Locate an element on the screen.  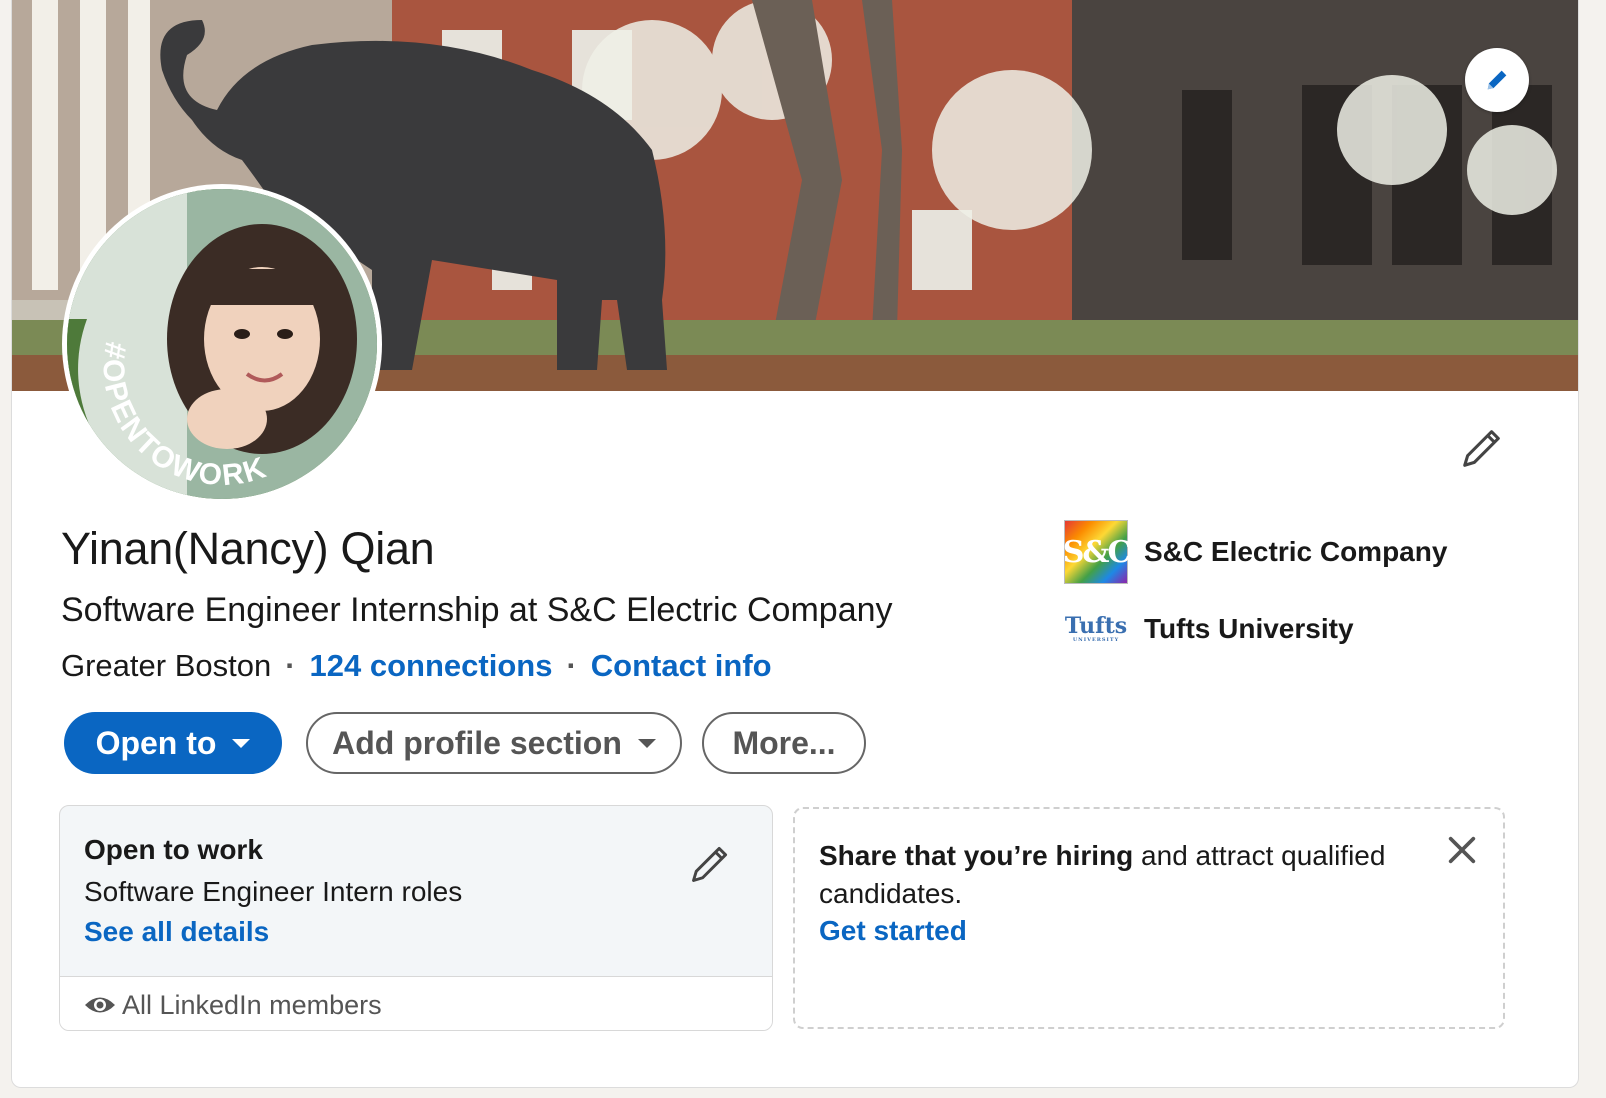
dismiss-button is located at coordinates (1462, 850).